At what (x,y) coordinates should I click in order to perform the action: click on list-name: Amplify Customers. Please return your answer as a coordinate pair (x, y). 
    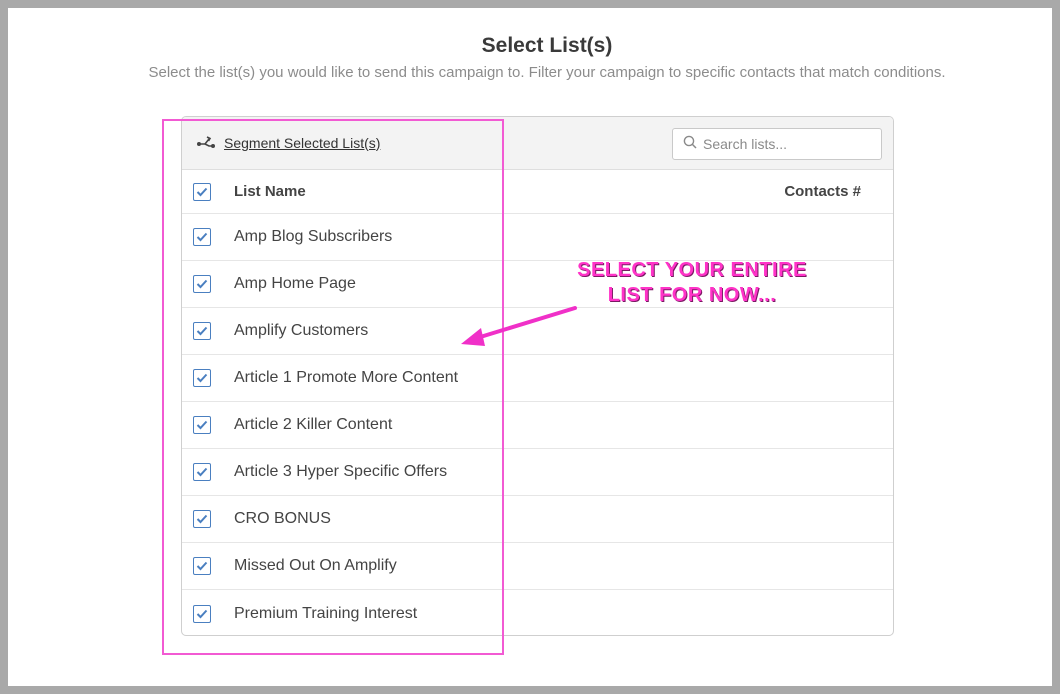
    Looking at the image, I should click on (301, 330).